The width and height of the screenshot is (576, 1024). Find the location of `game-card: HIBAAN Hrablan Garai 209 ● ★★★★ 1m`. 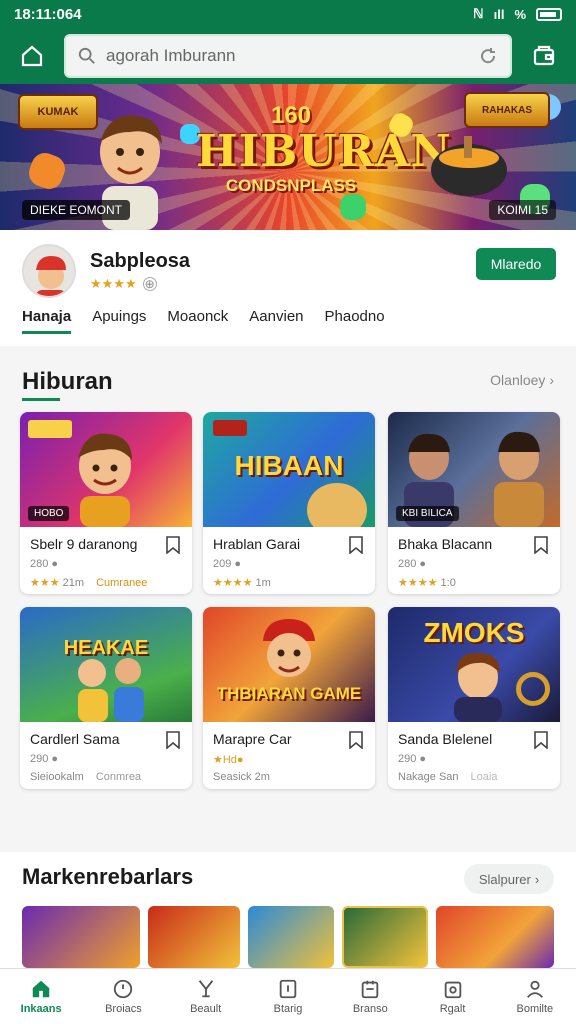

game-card: HIBAAN Hrablan Garai 209 ● ★★★★ 1m is located at coordinates (289, 503).